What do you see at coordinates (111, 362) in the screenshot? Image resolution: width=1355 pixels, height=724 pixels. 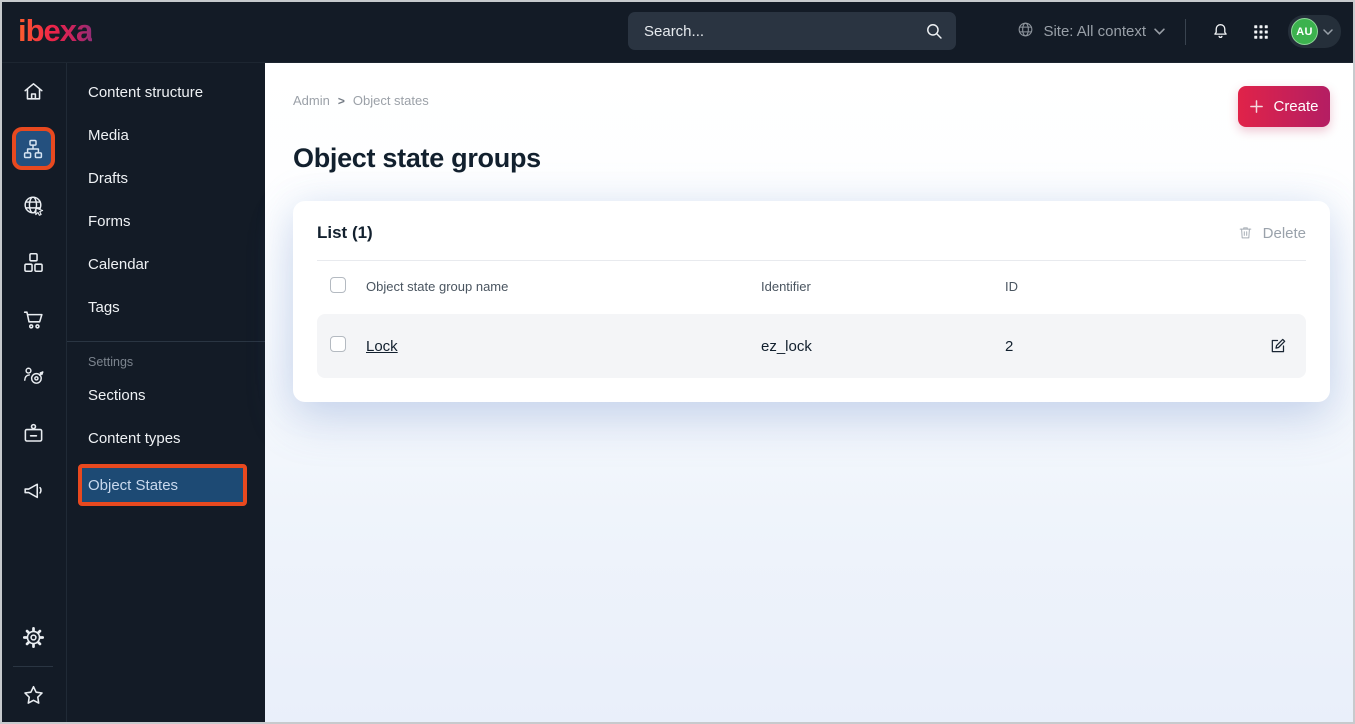 I see `menu-section-label: Settings` at bounding box center [111, 362].